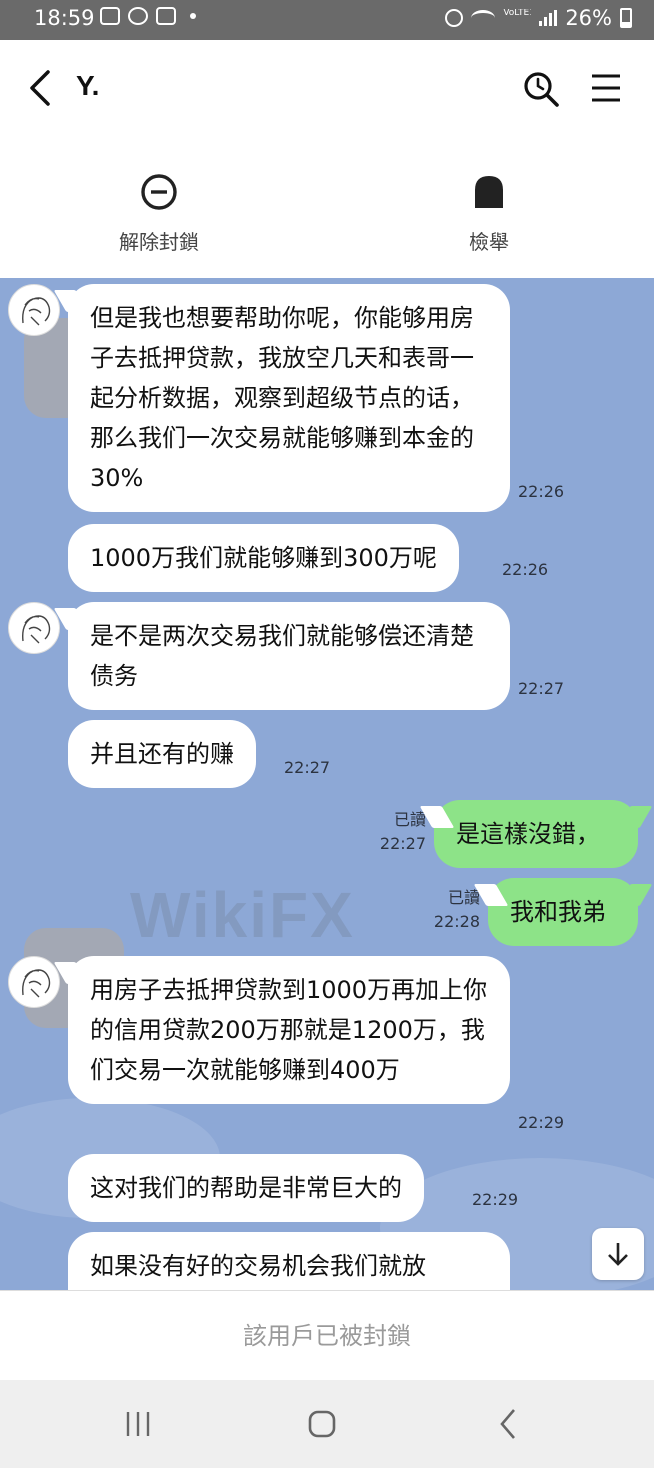 The width and height of the screenshot is (654, 1468). I want to click on search-button, so click(541, 89).